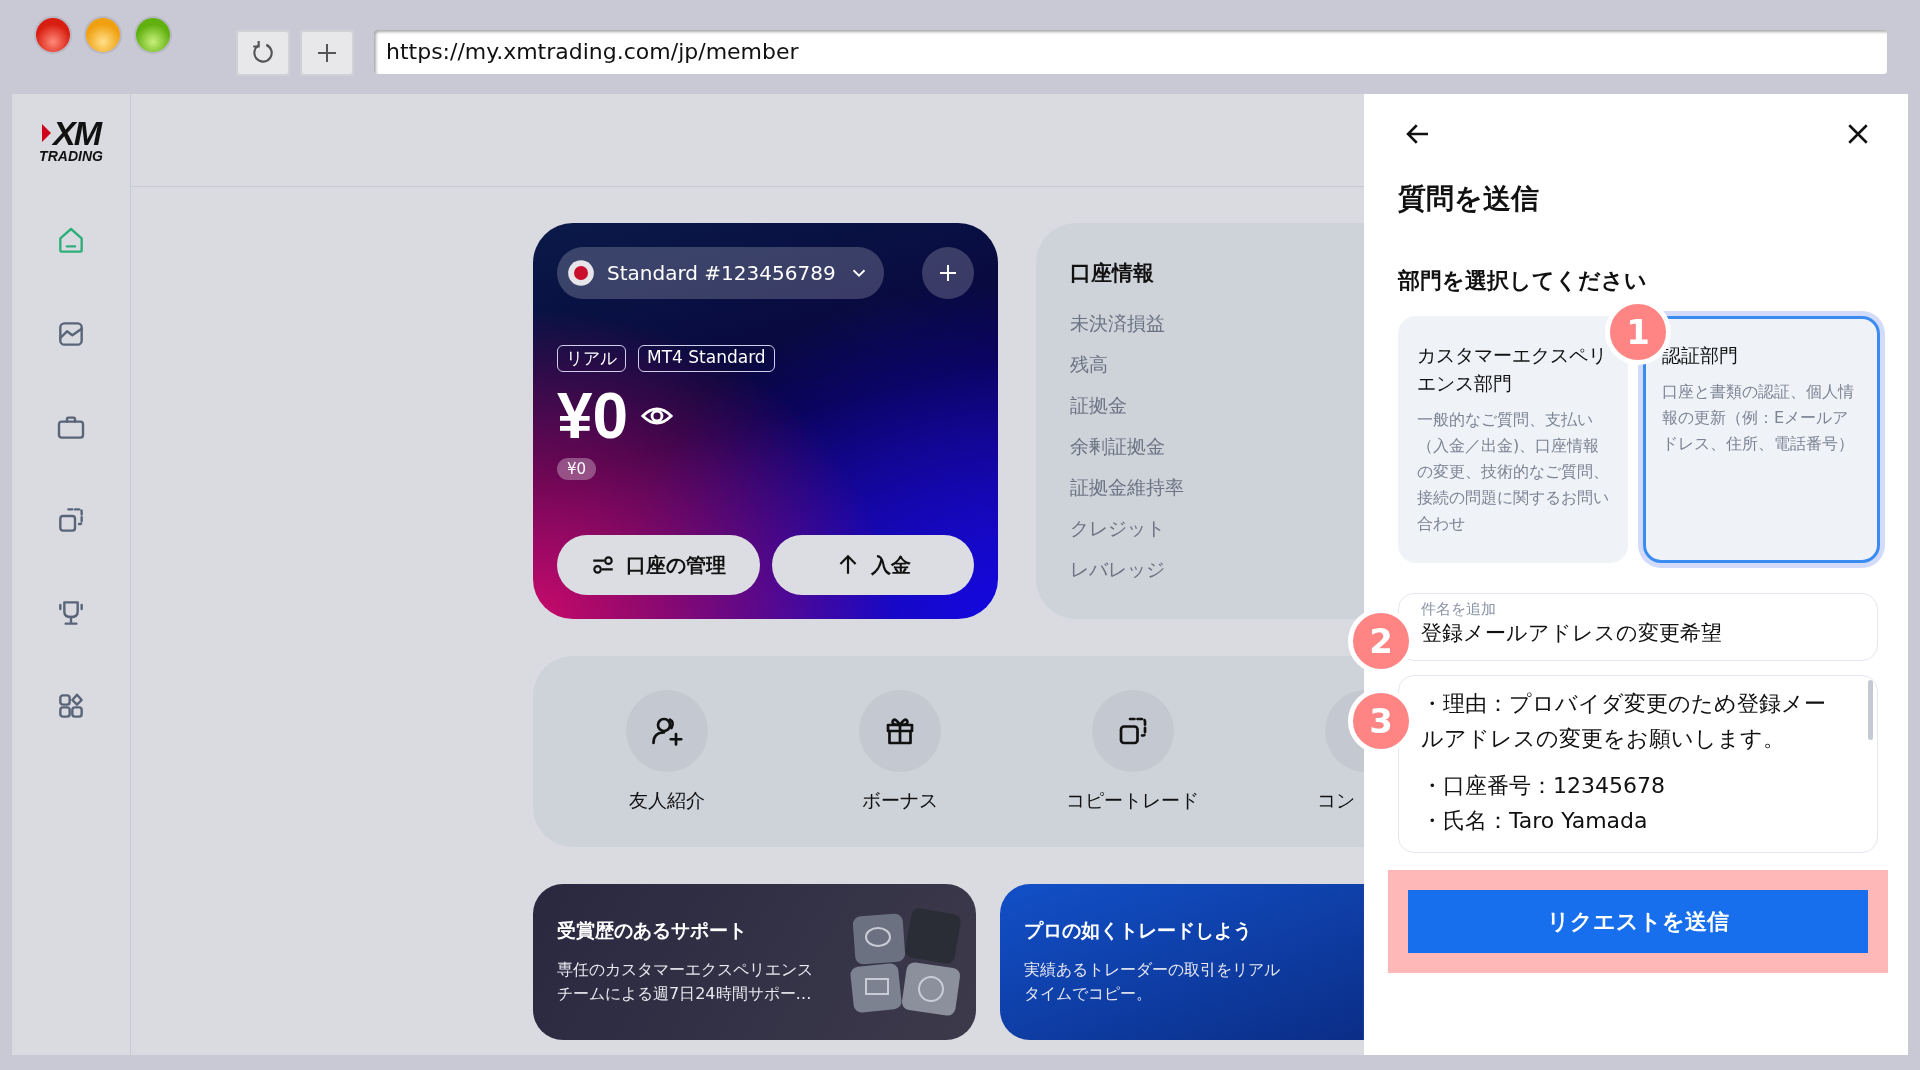 The width and height of the screenshot is (1920, 1070). What do you see at coordinates (666, 801) in the screenshot?
I see `shortcut-label: 友人紹介` at bounding box center [666, 801].